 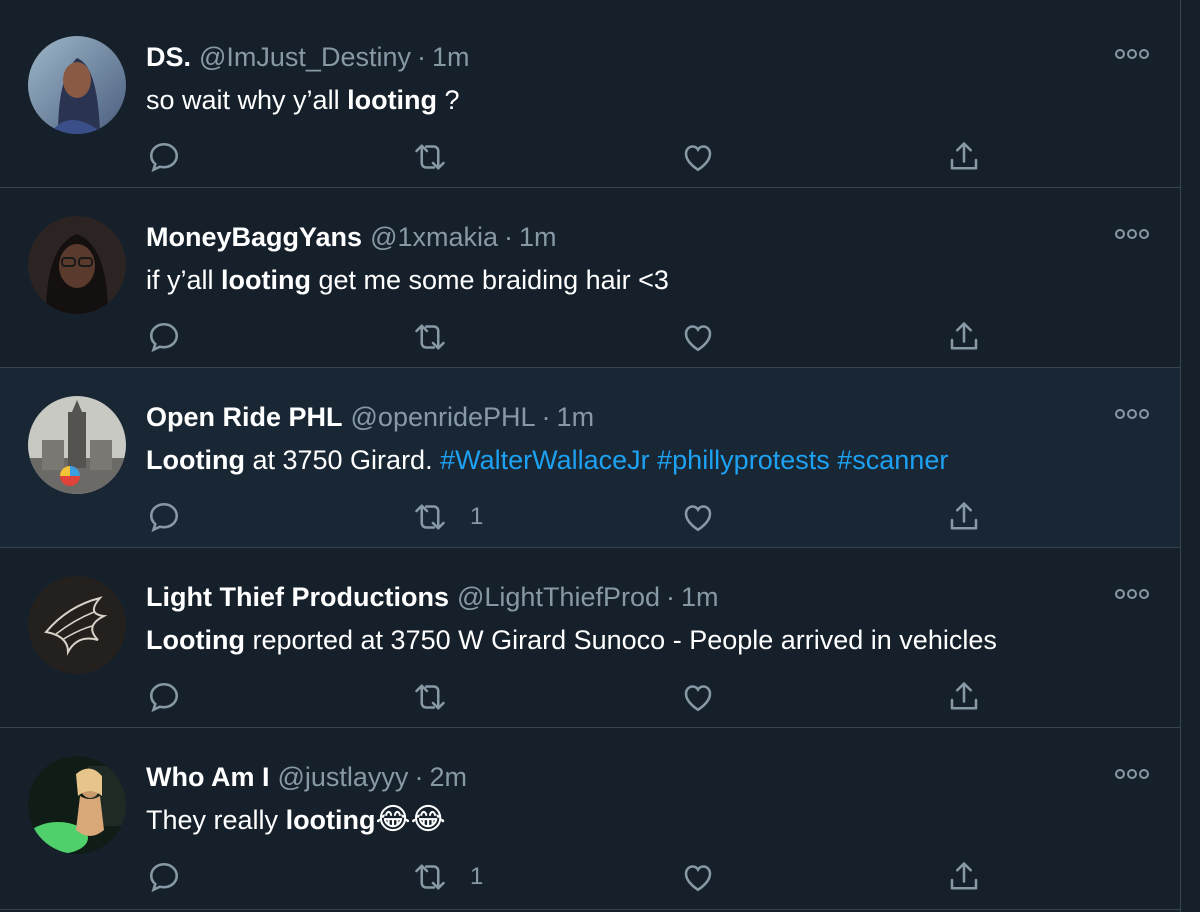 What do you see at coordinates (590, 877) in the screenshot?
I see `tweet-actions: 1` at bounding box center [590, 877].